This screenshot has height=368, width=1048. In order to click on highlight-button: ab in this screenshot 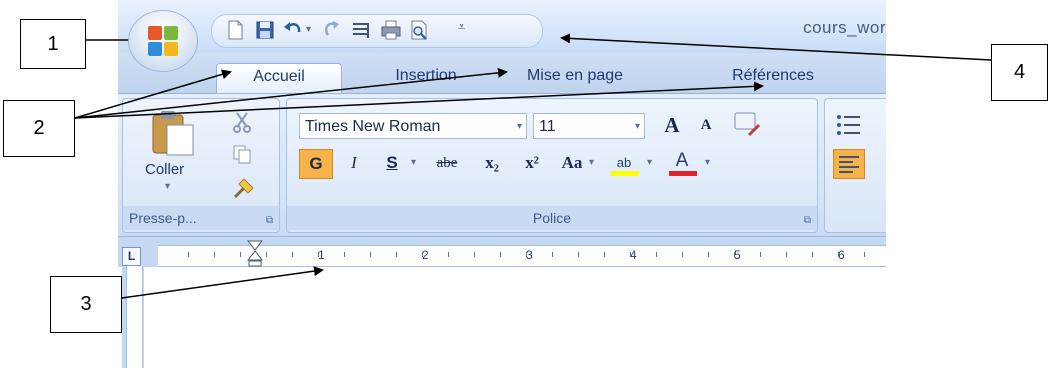, I will do `click(629, 164)`.